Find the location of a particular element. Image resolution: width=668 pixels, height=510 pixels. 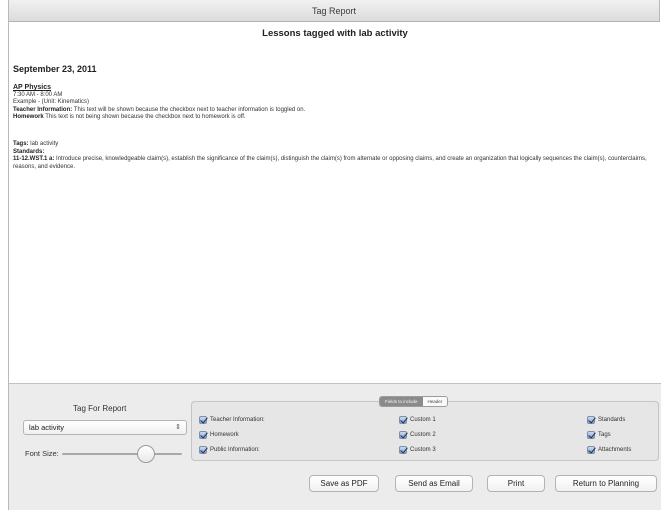

lesson-example: Example - (Unit: Kinematics) is located at coordinates (51, 102).